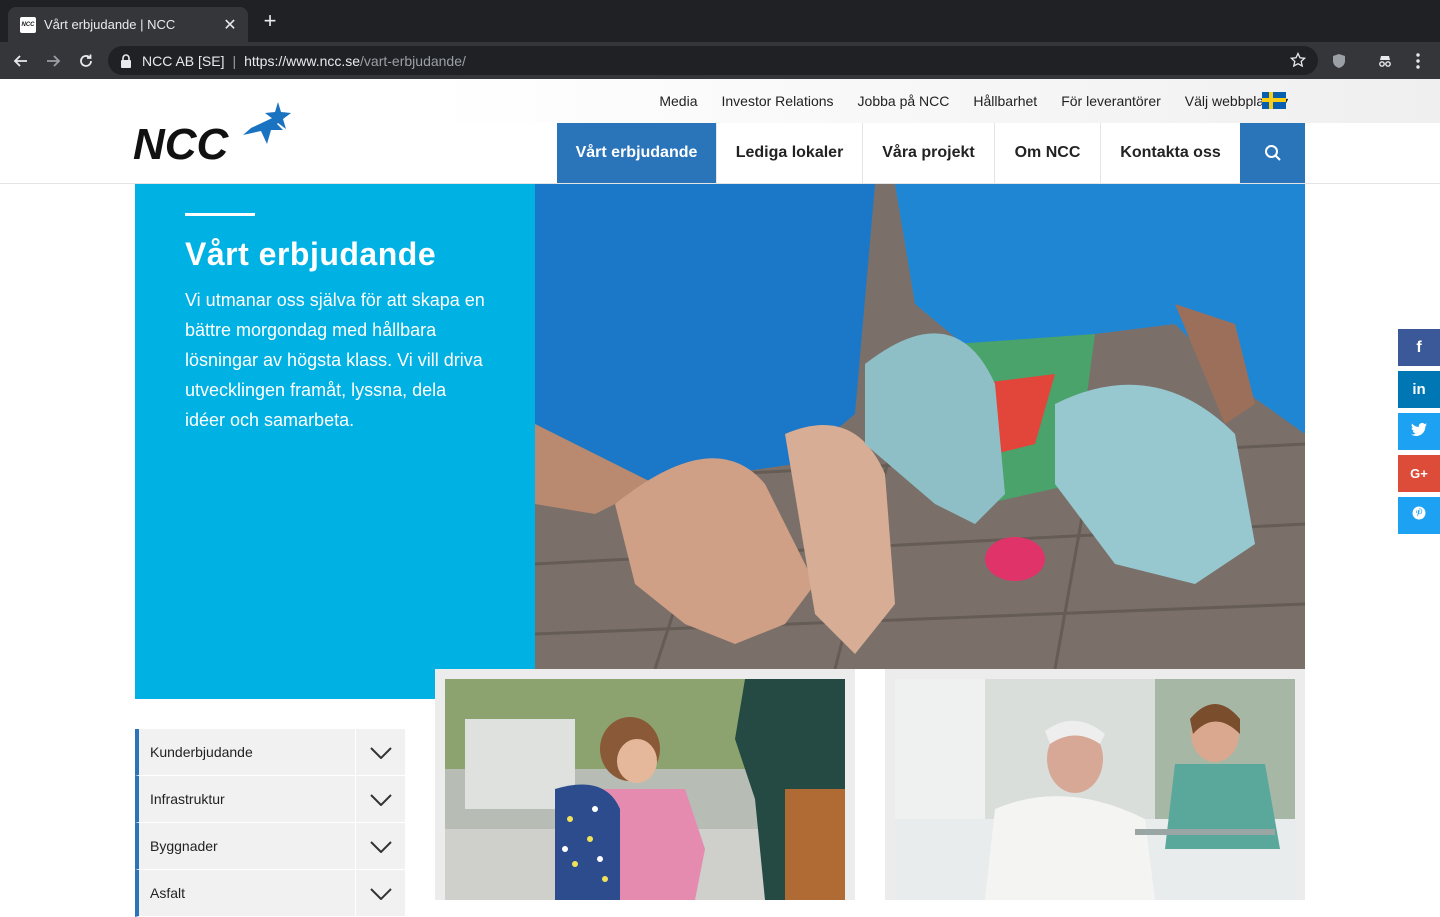 The image size is (1440, 917). I want to click on new-tab-button: +, so click(270, 21).